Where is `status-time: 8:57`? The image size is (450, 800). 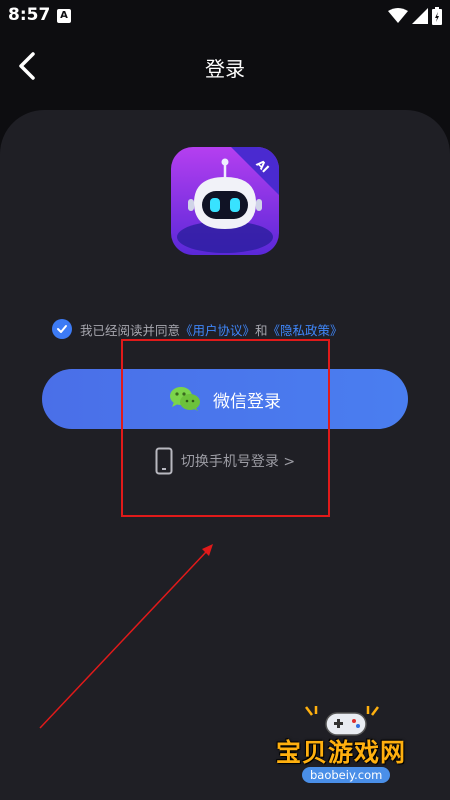 status-time: 8:57 is located at coordinates (29, 15).